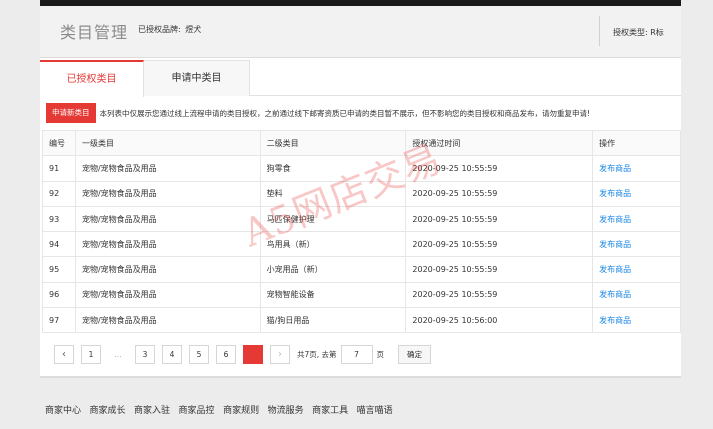 This screenshot has height=429, width=713. What do you see at coordinates (59, 194) in the screenshot?
I see `cell-id: 92` at bounding box center [59, 194].